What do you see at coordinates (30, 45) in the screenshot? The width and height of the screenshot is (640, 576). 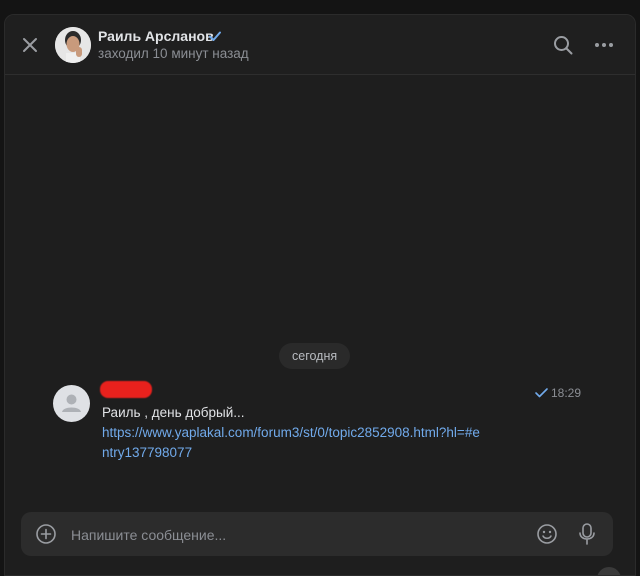 I see `close-icon` at bounding box center [30, 45].